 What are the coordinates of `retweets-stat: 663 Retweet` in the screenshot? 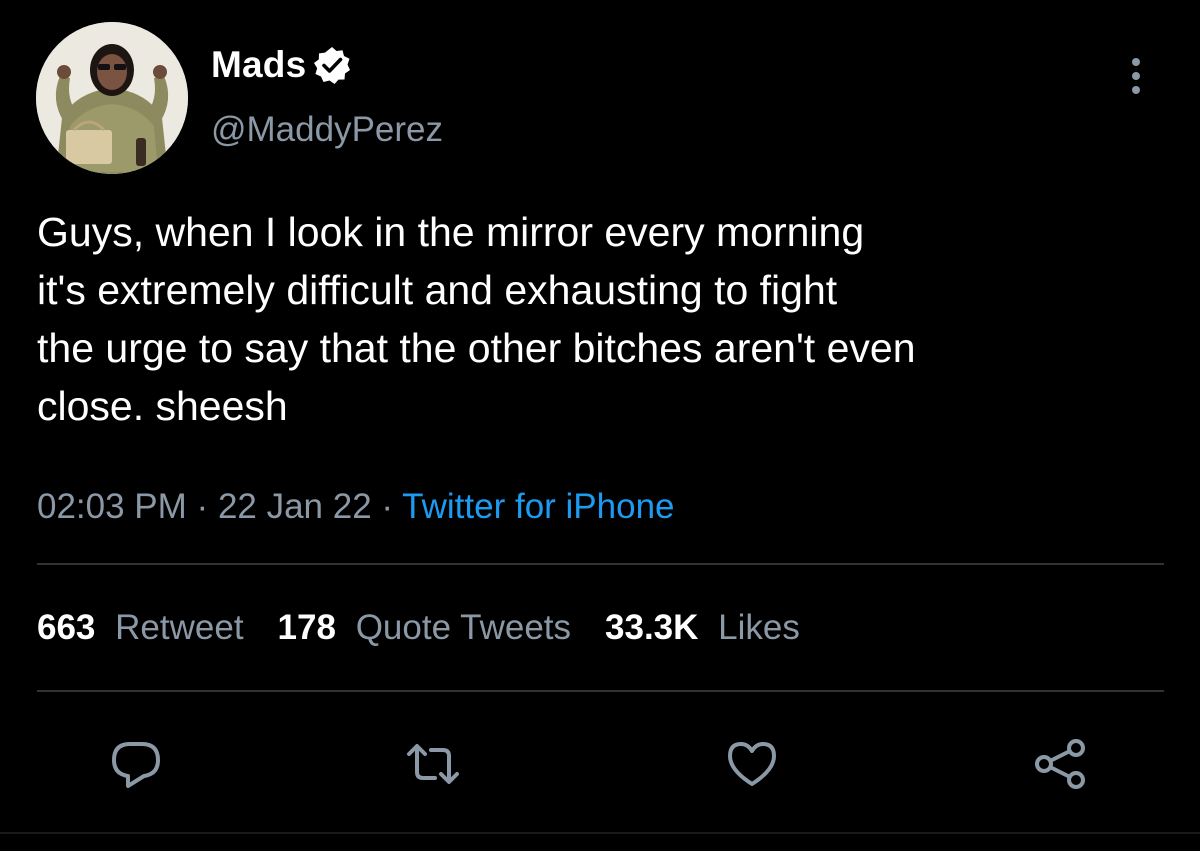 It's located at (140, 628).